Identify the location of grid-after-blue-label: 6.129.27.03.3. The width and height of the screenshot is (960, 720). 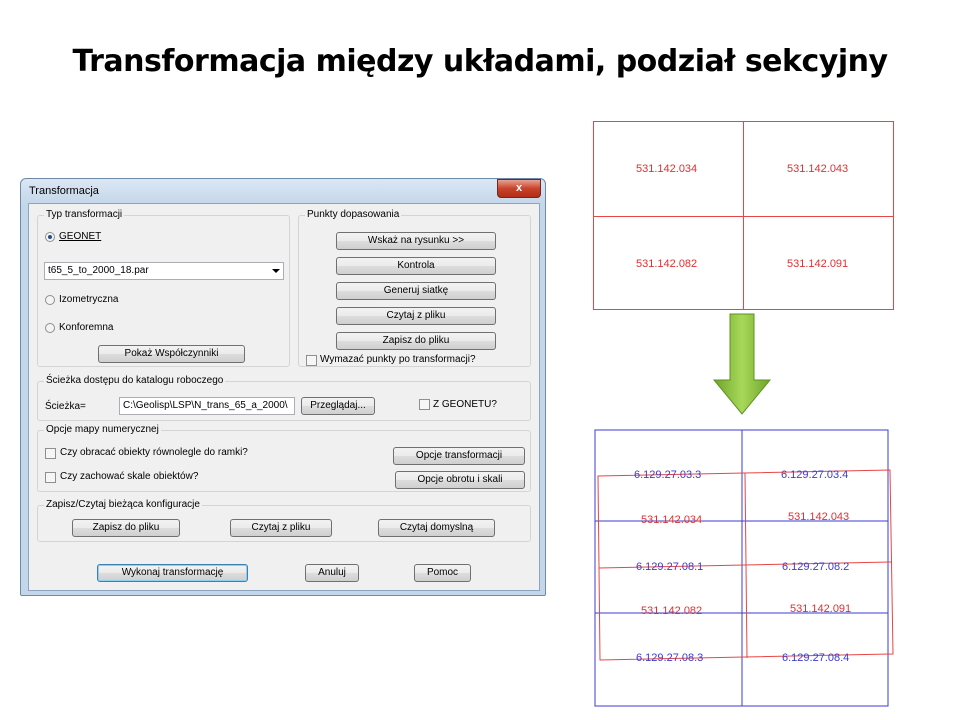
(668, 475).